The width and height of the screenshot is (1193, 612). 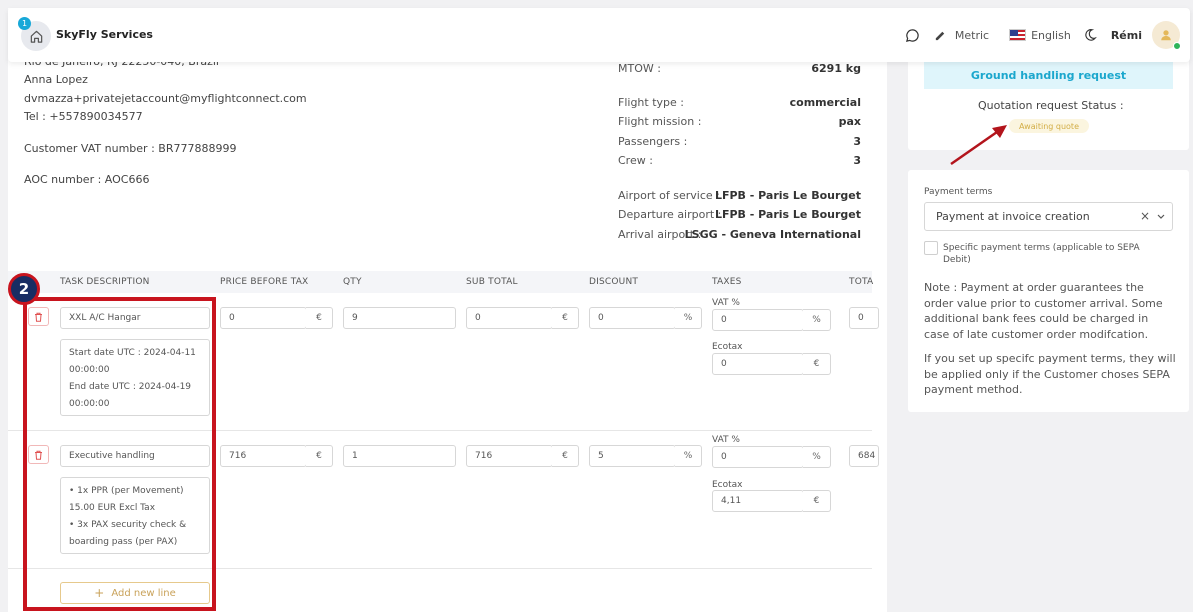 I want to click on notification-count-badge: 1, so click(x=24, y=23).